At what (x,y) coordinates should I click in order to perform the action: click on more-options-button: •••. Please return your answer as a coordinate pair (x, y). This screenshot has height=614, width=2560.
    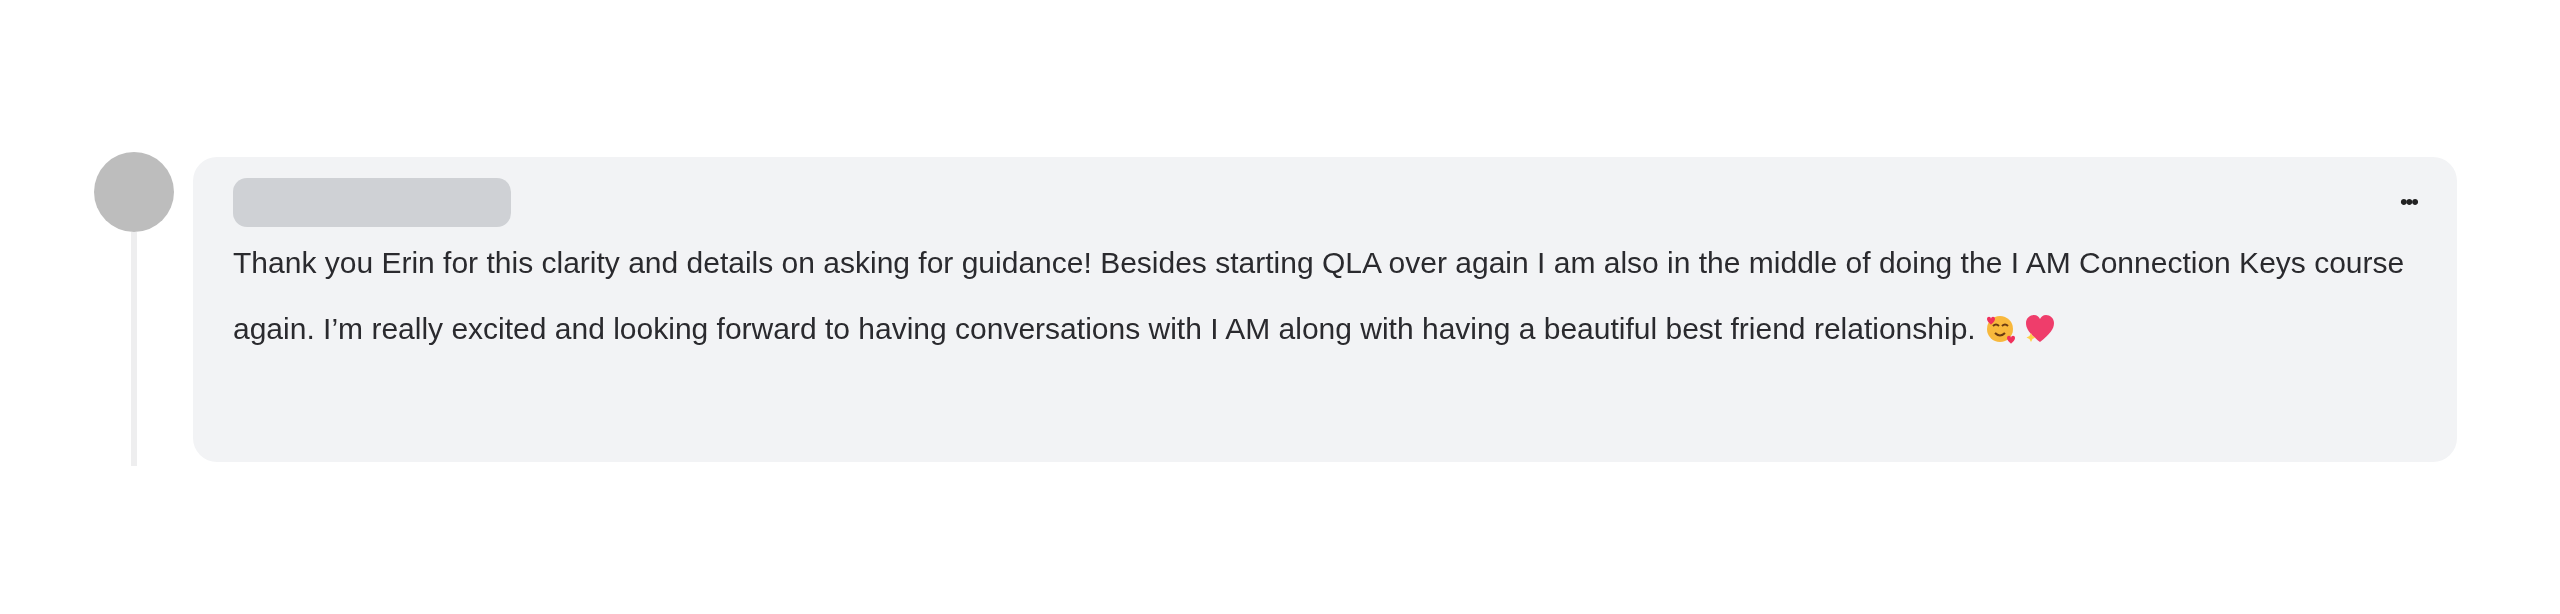
    Looking at the image, I should click on (2408, 202).